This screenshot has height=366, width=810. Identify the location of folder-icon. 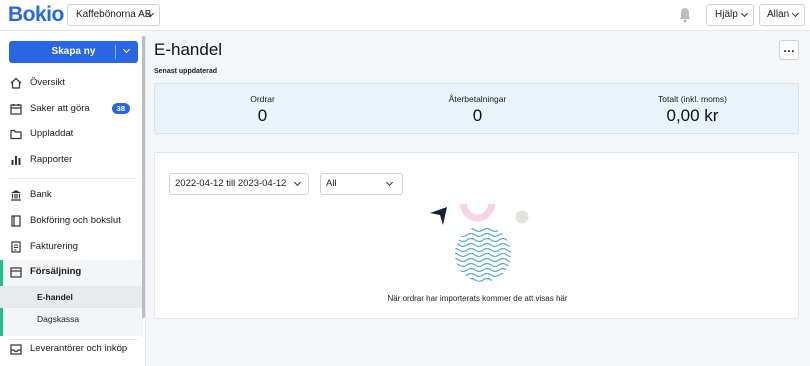
(16, 134).